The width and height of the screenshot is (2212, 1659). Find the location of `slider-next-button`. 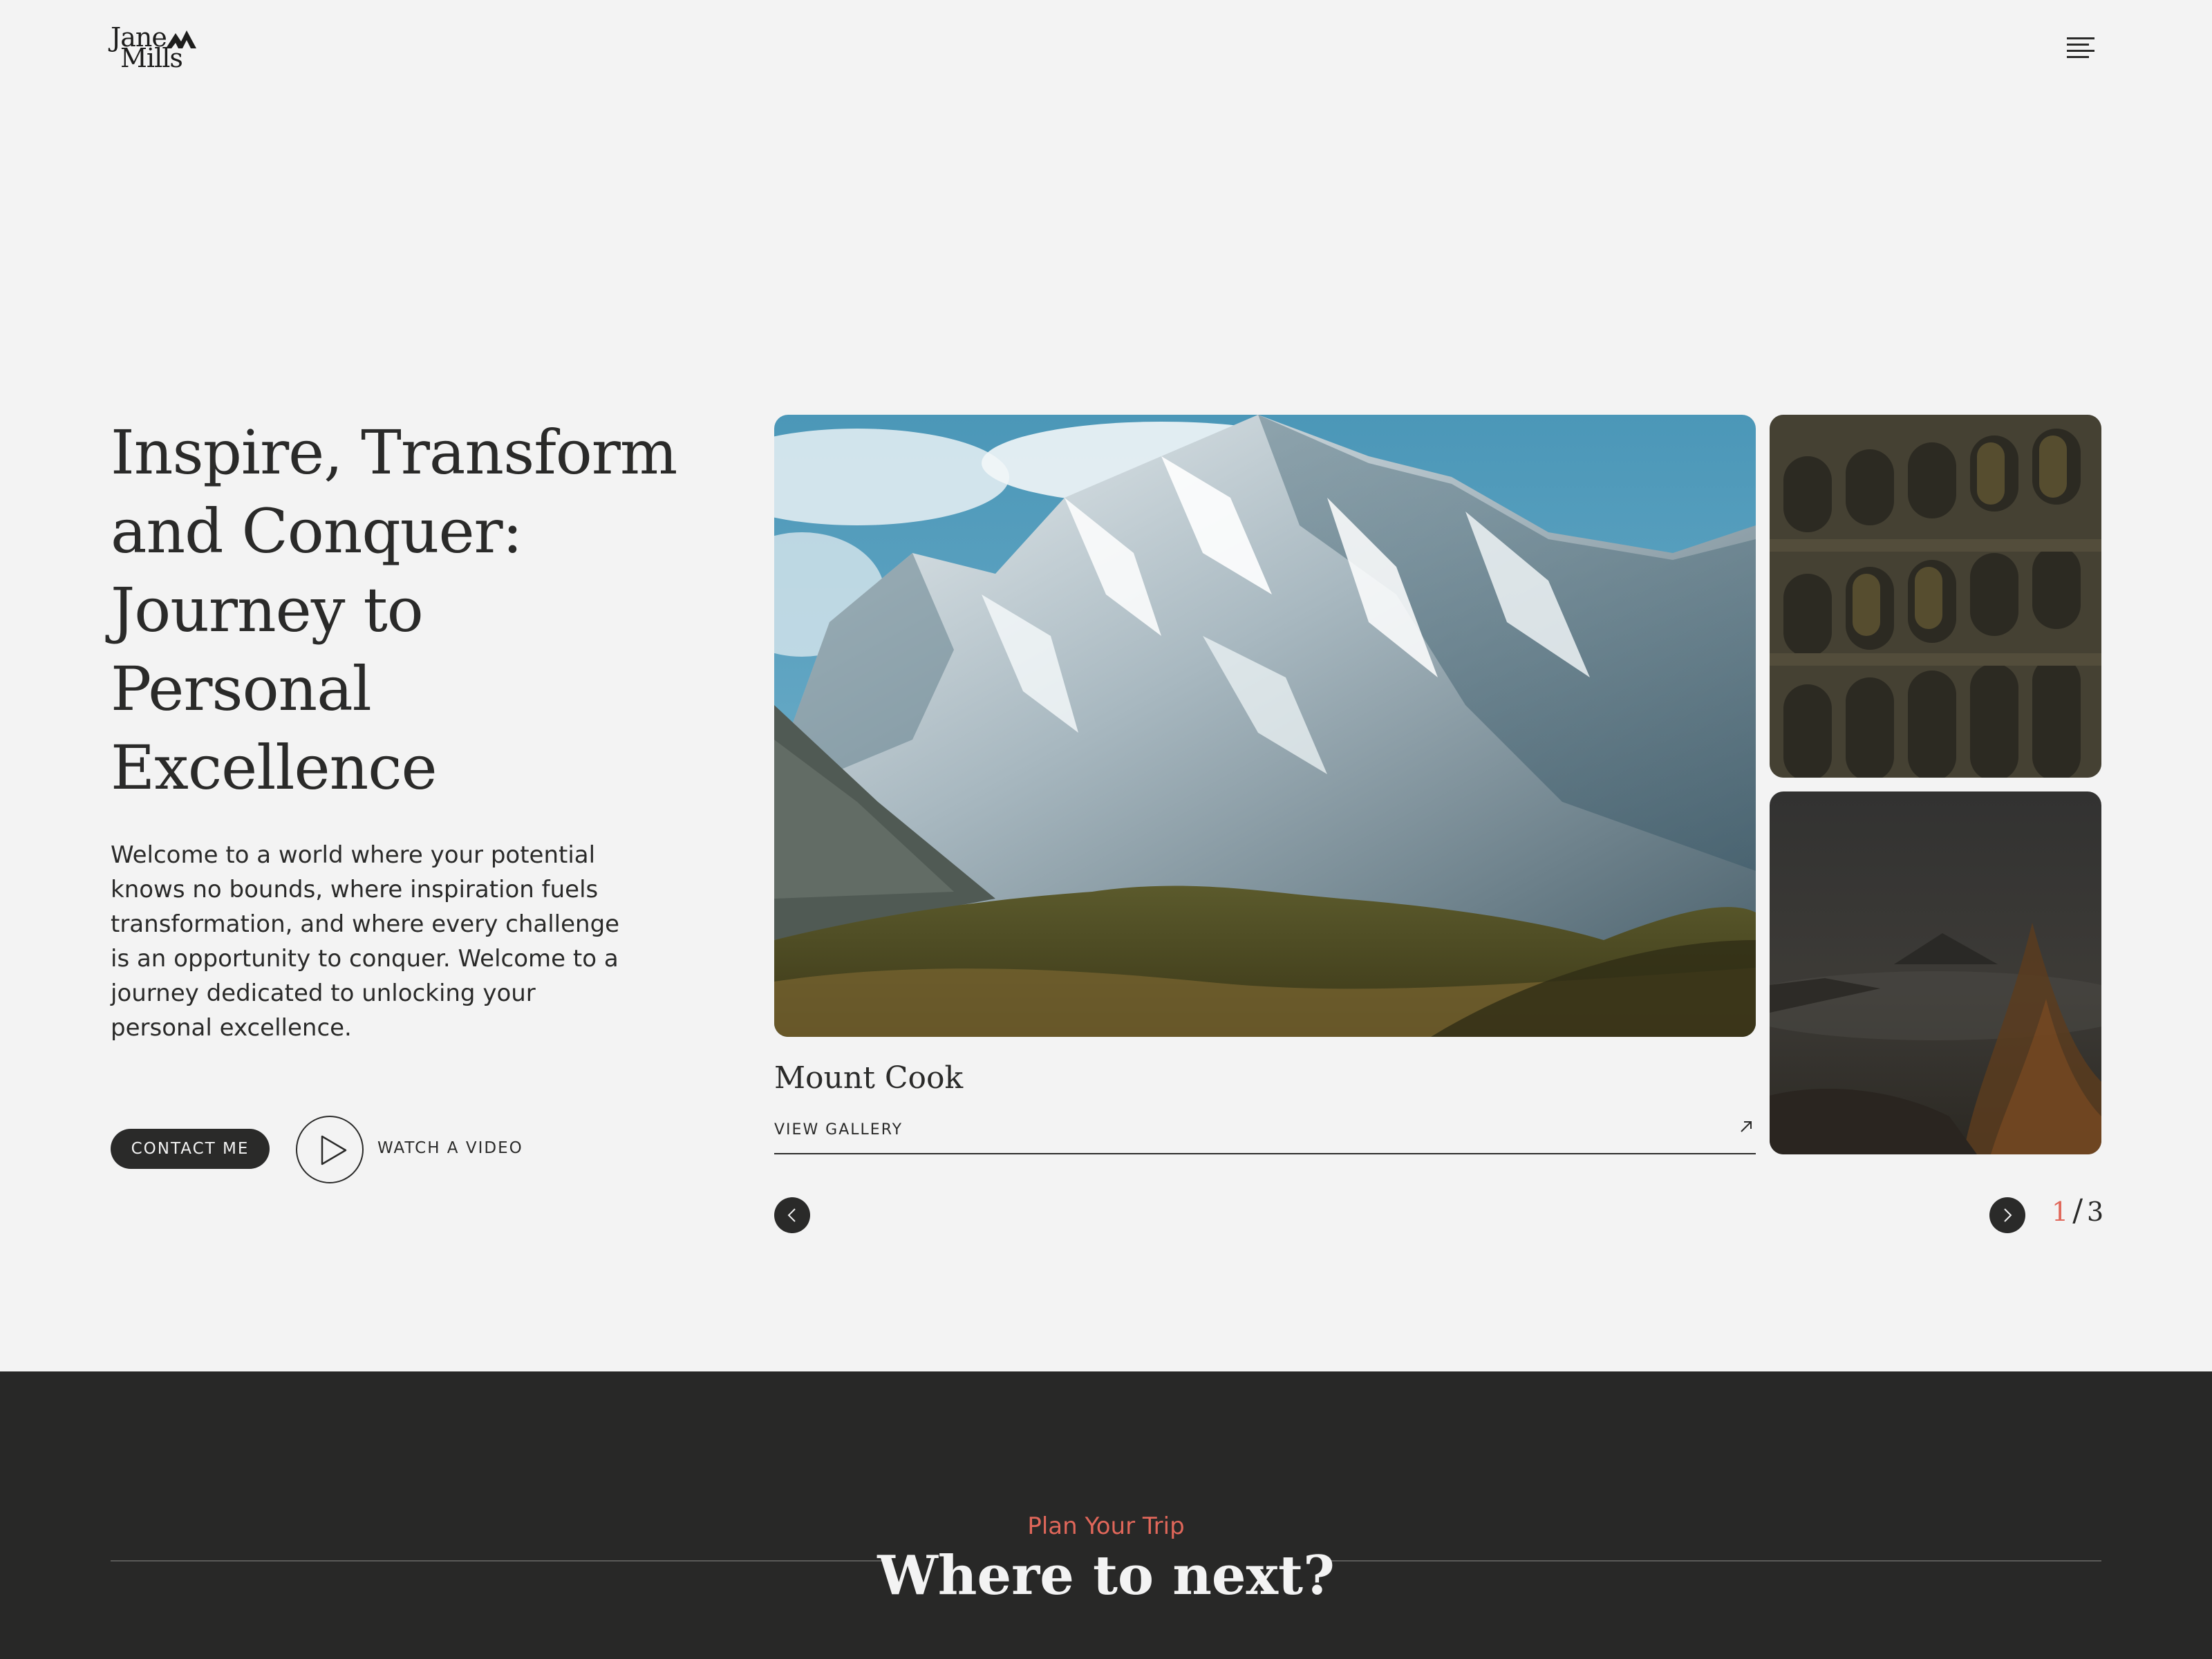

slider-next-button is located at coordinates (2007, 1215).